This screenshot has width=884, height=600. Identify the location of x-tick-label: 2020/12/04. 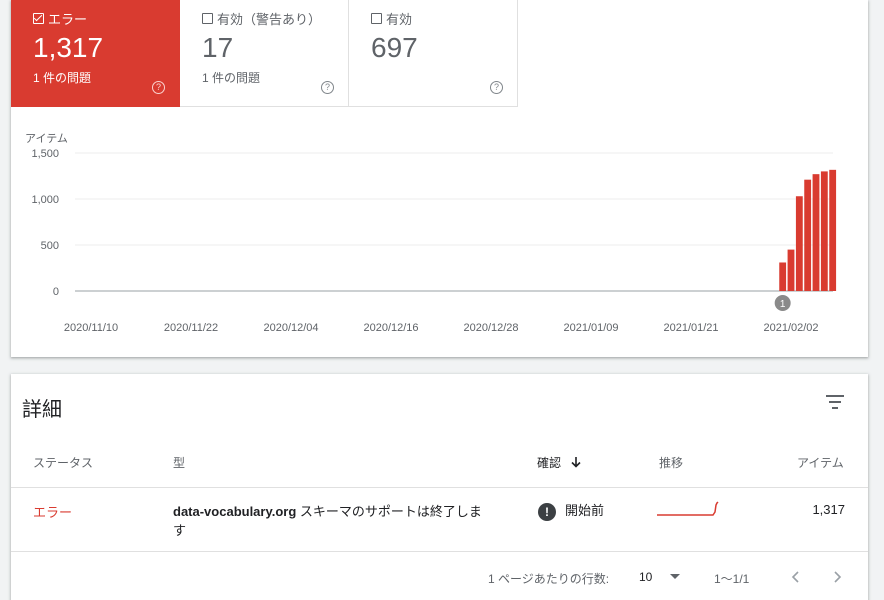
(290, 328).